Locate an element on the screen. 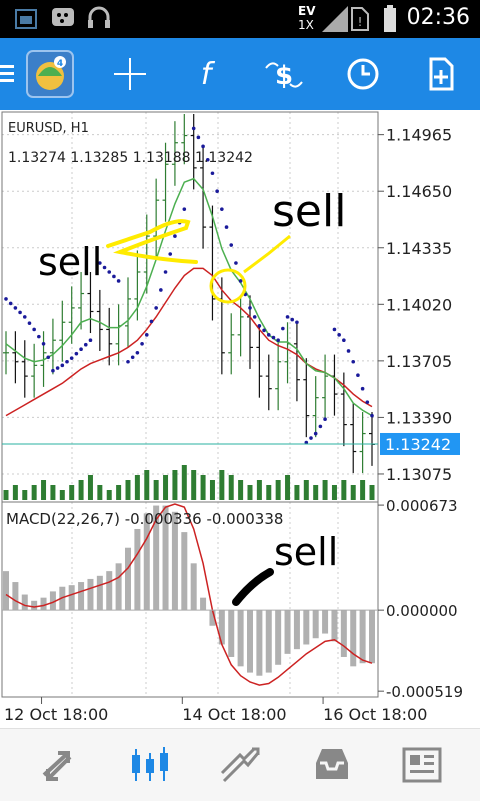  tab-chart is located at coordinates (150, 765).